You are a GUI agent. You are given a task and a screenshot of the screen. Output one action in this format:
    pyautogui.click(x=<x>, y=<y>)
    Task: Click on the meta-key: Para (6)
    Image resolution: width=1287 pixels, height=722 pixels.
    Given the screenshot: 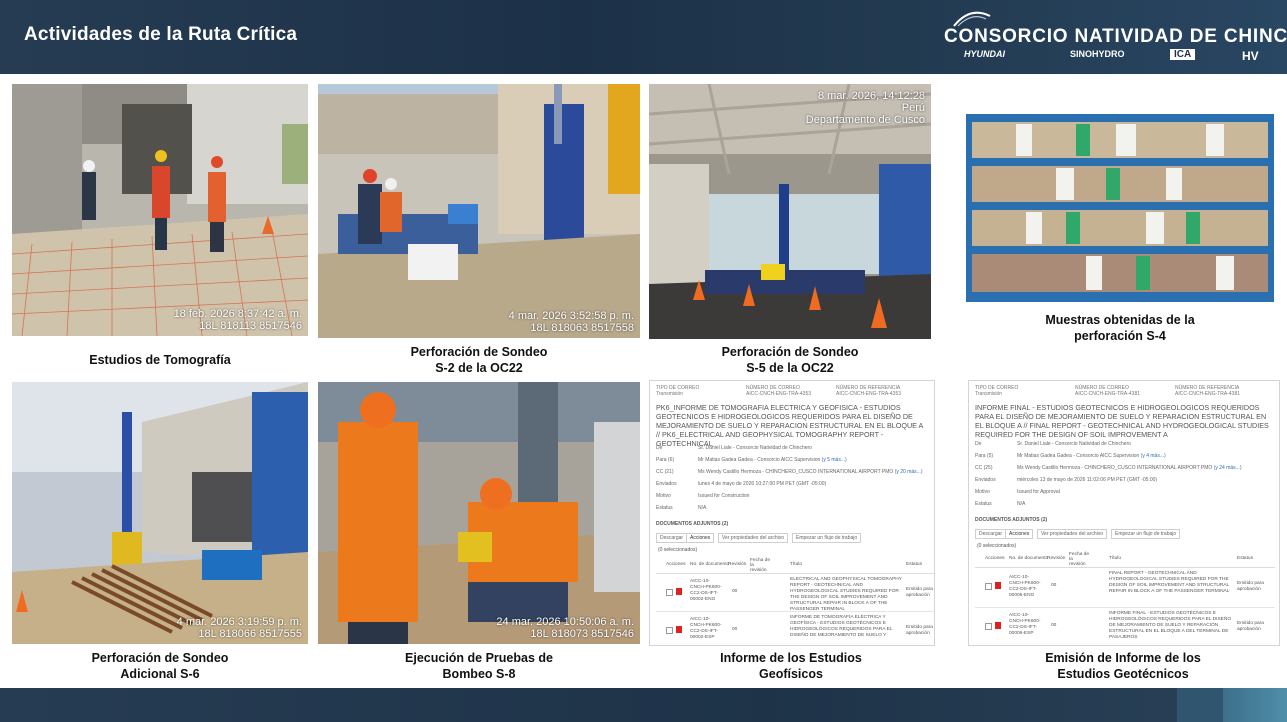 What is the action you would take?
    pyautogui.click(x=665, y=460)
    